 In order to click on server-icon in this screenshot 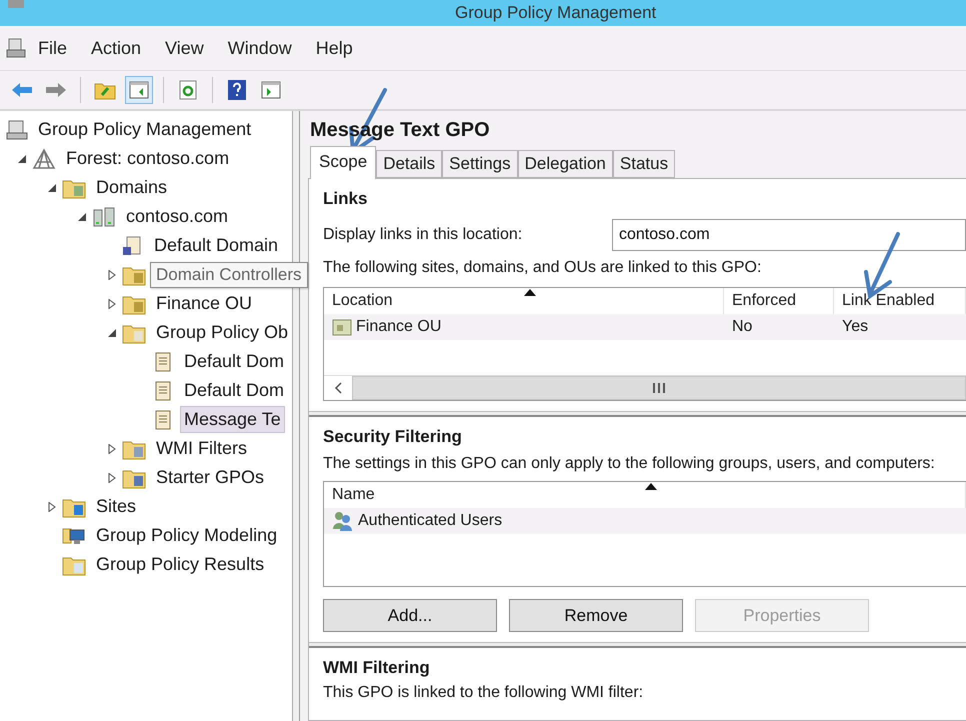, I will do `click(104, 217)`.